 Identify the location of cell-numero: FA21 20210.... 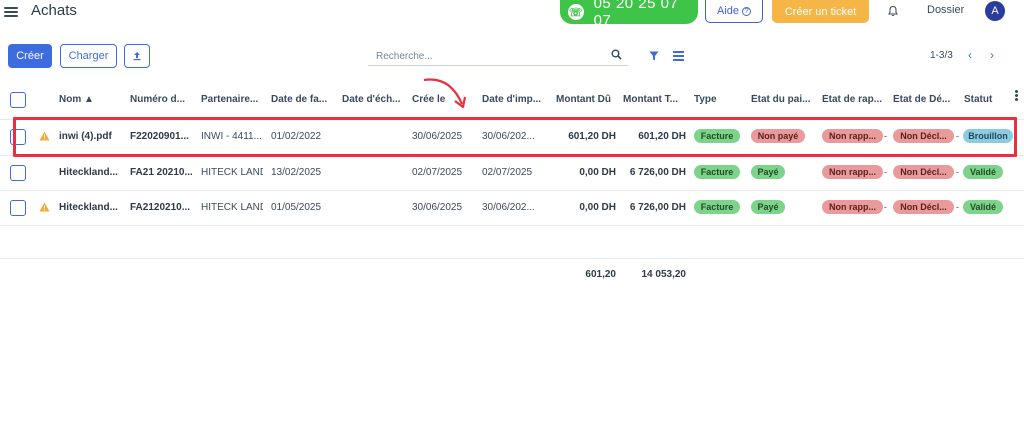
(161, 172).